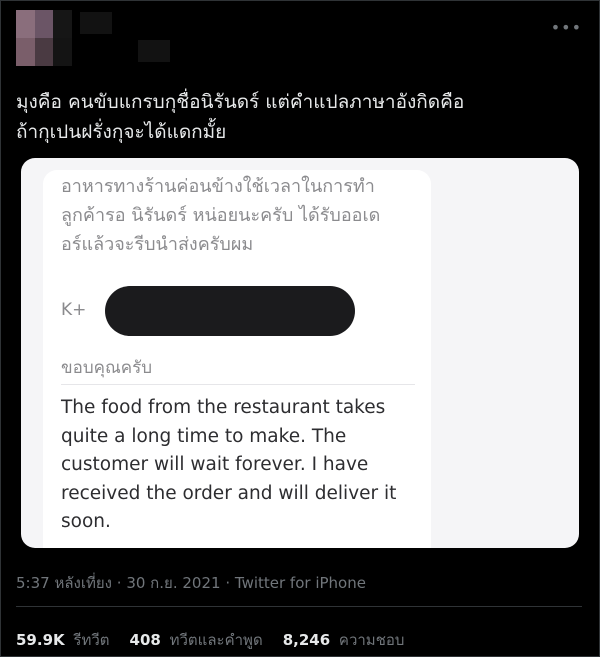 Image resolution: width=600 pixels, height=657 pixels. I want to click on retweets-label: รีทวีต, so click(91, 640).